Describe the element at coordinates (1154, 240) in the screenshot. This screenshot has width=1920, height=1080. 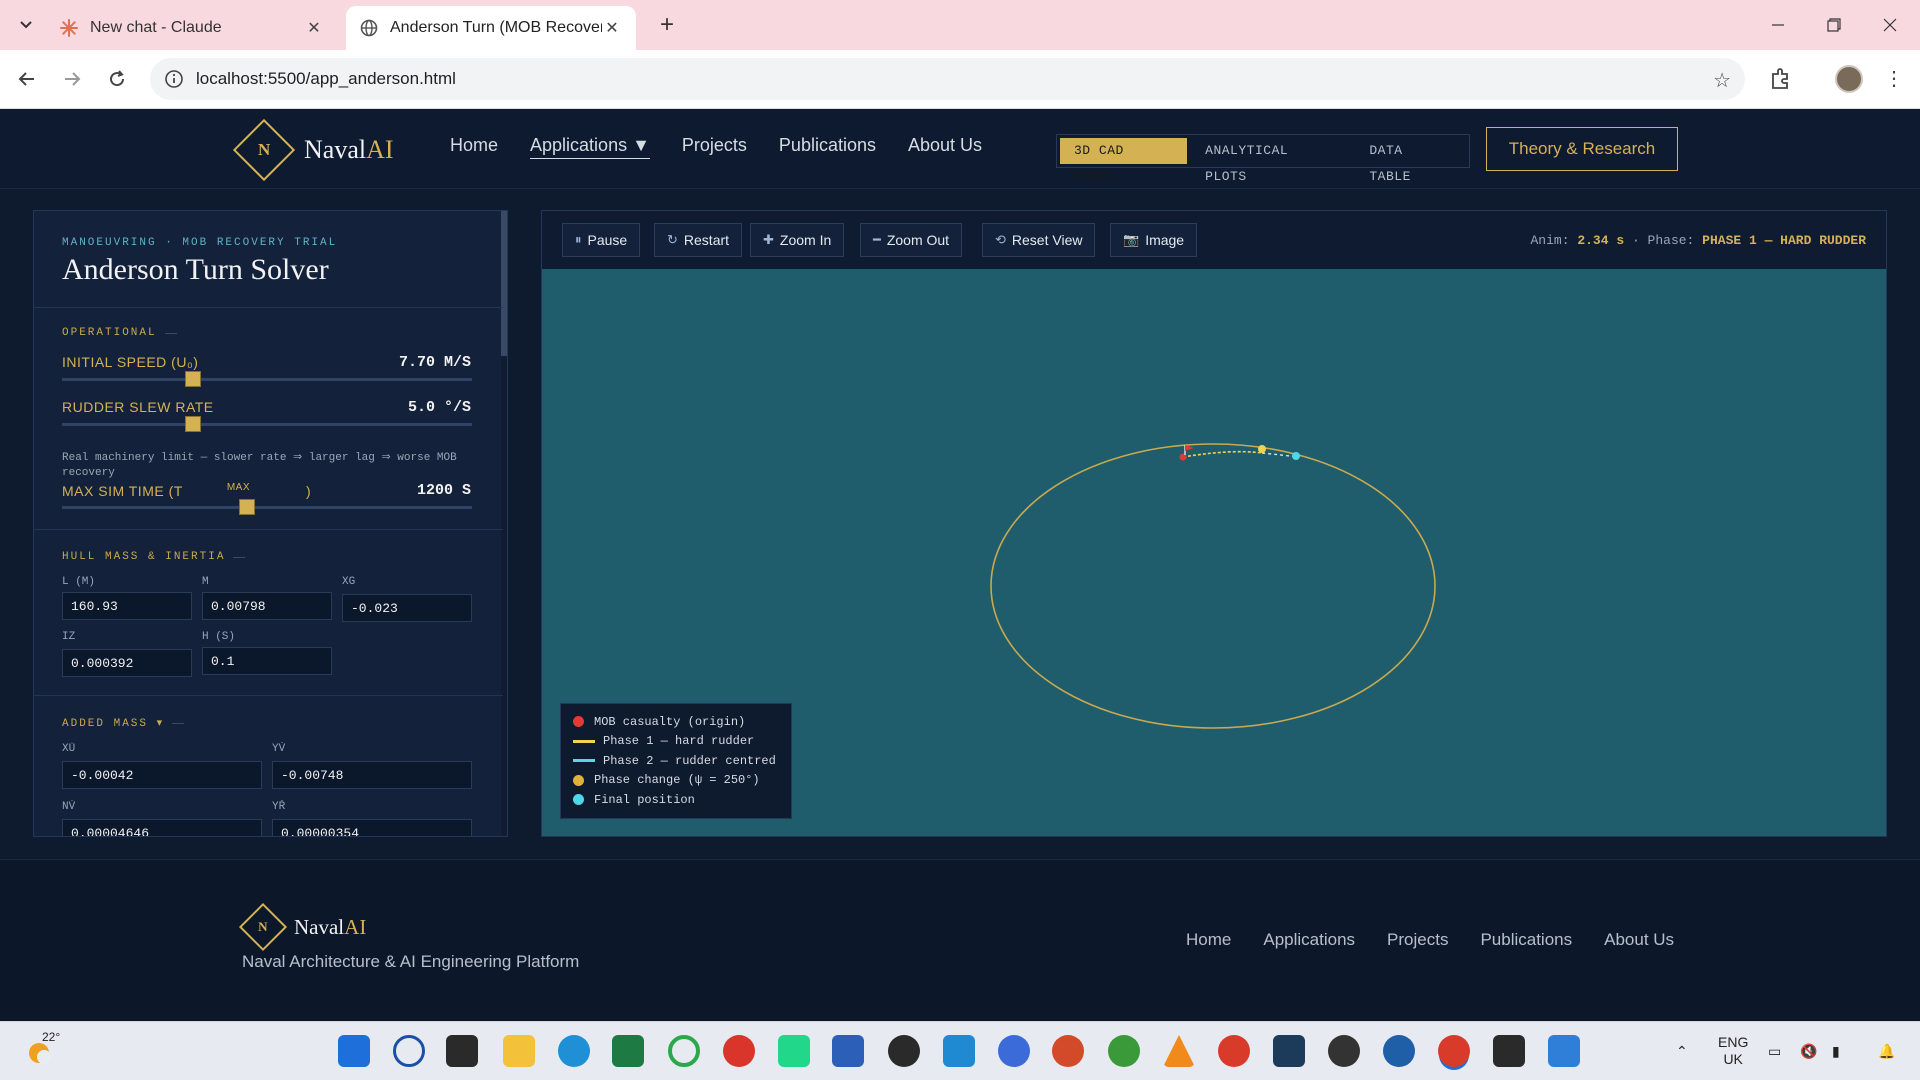
I see `image-export-button: 📷 Image` at that location.